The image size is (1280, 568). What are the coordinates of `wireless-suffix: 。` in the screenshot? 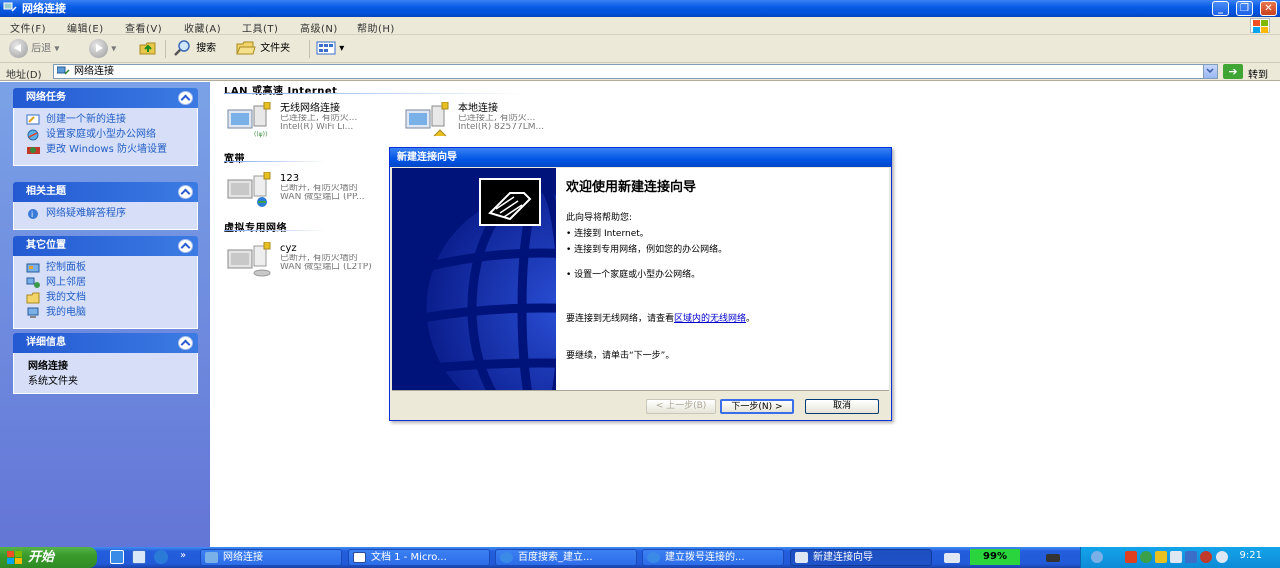 It's located at (751, 319).